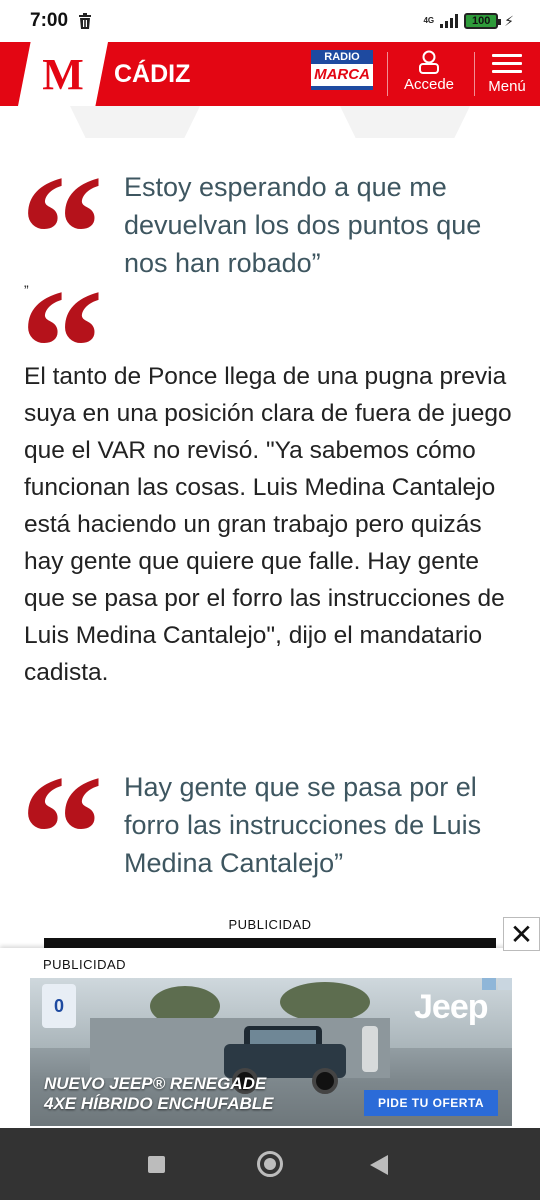 The width and height of the screenshot is (540, 1200). What do you see at coordinates (49, 20) in the screenshot?
I see `status-time: 7:00` at bounding box center [49, 20].